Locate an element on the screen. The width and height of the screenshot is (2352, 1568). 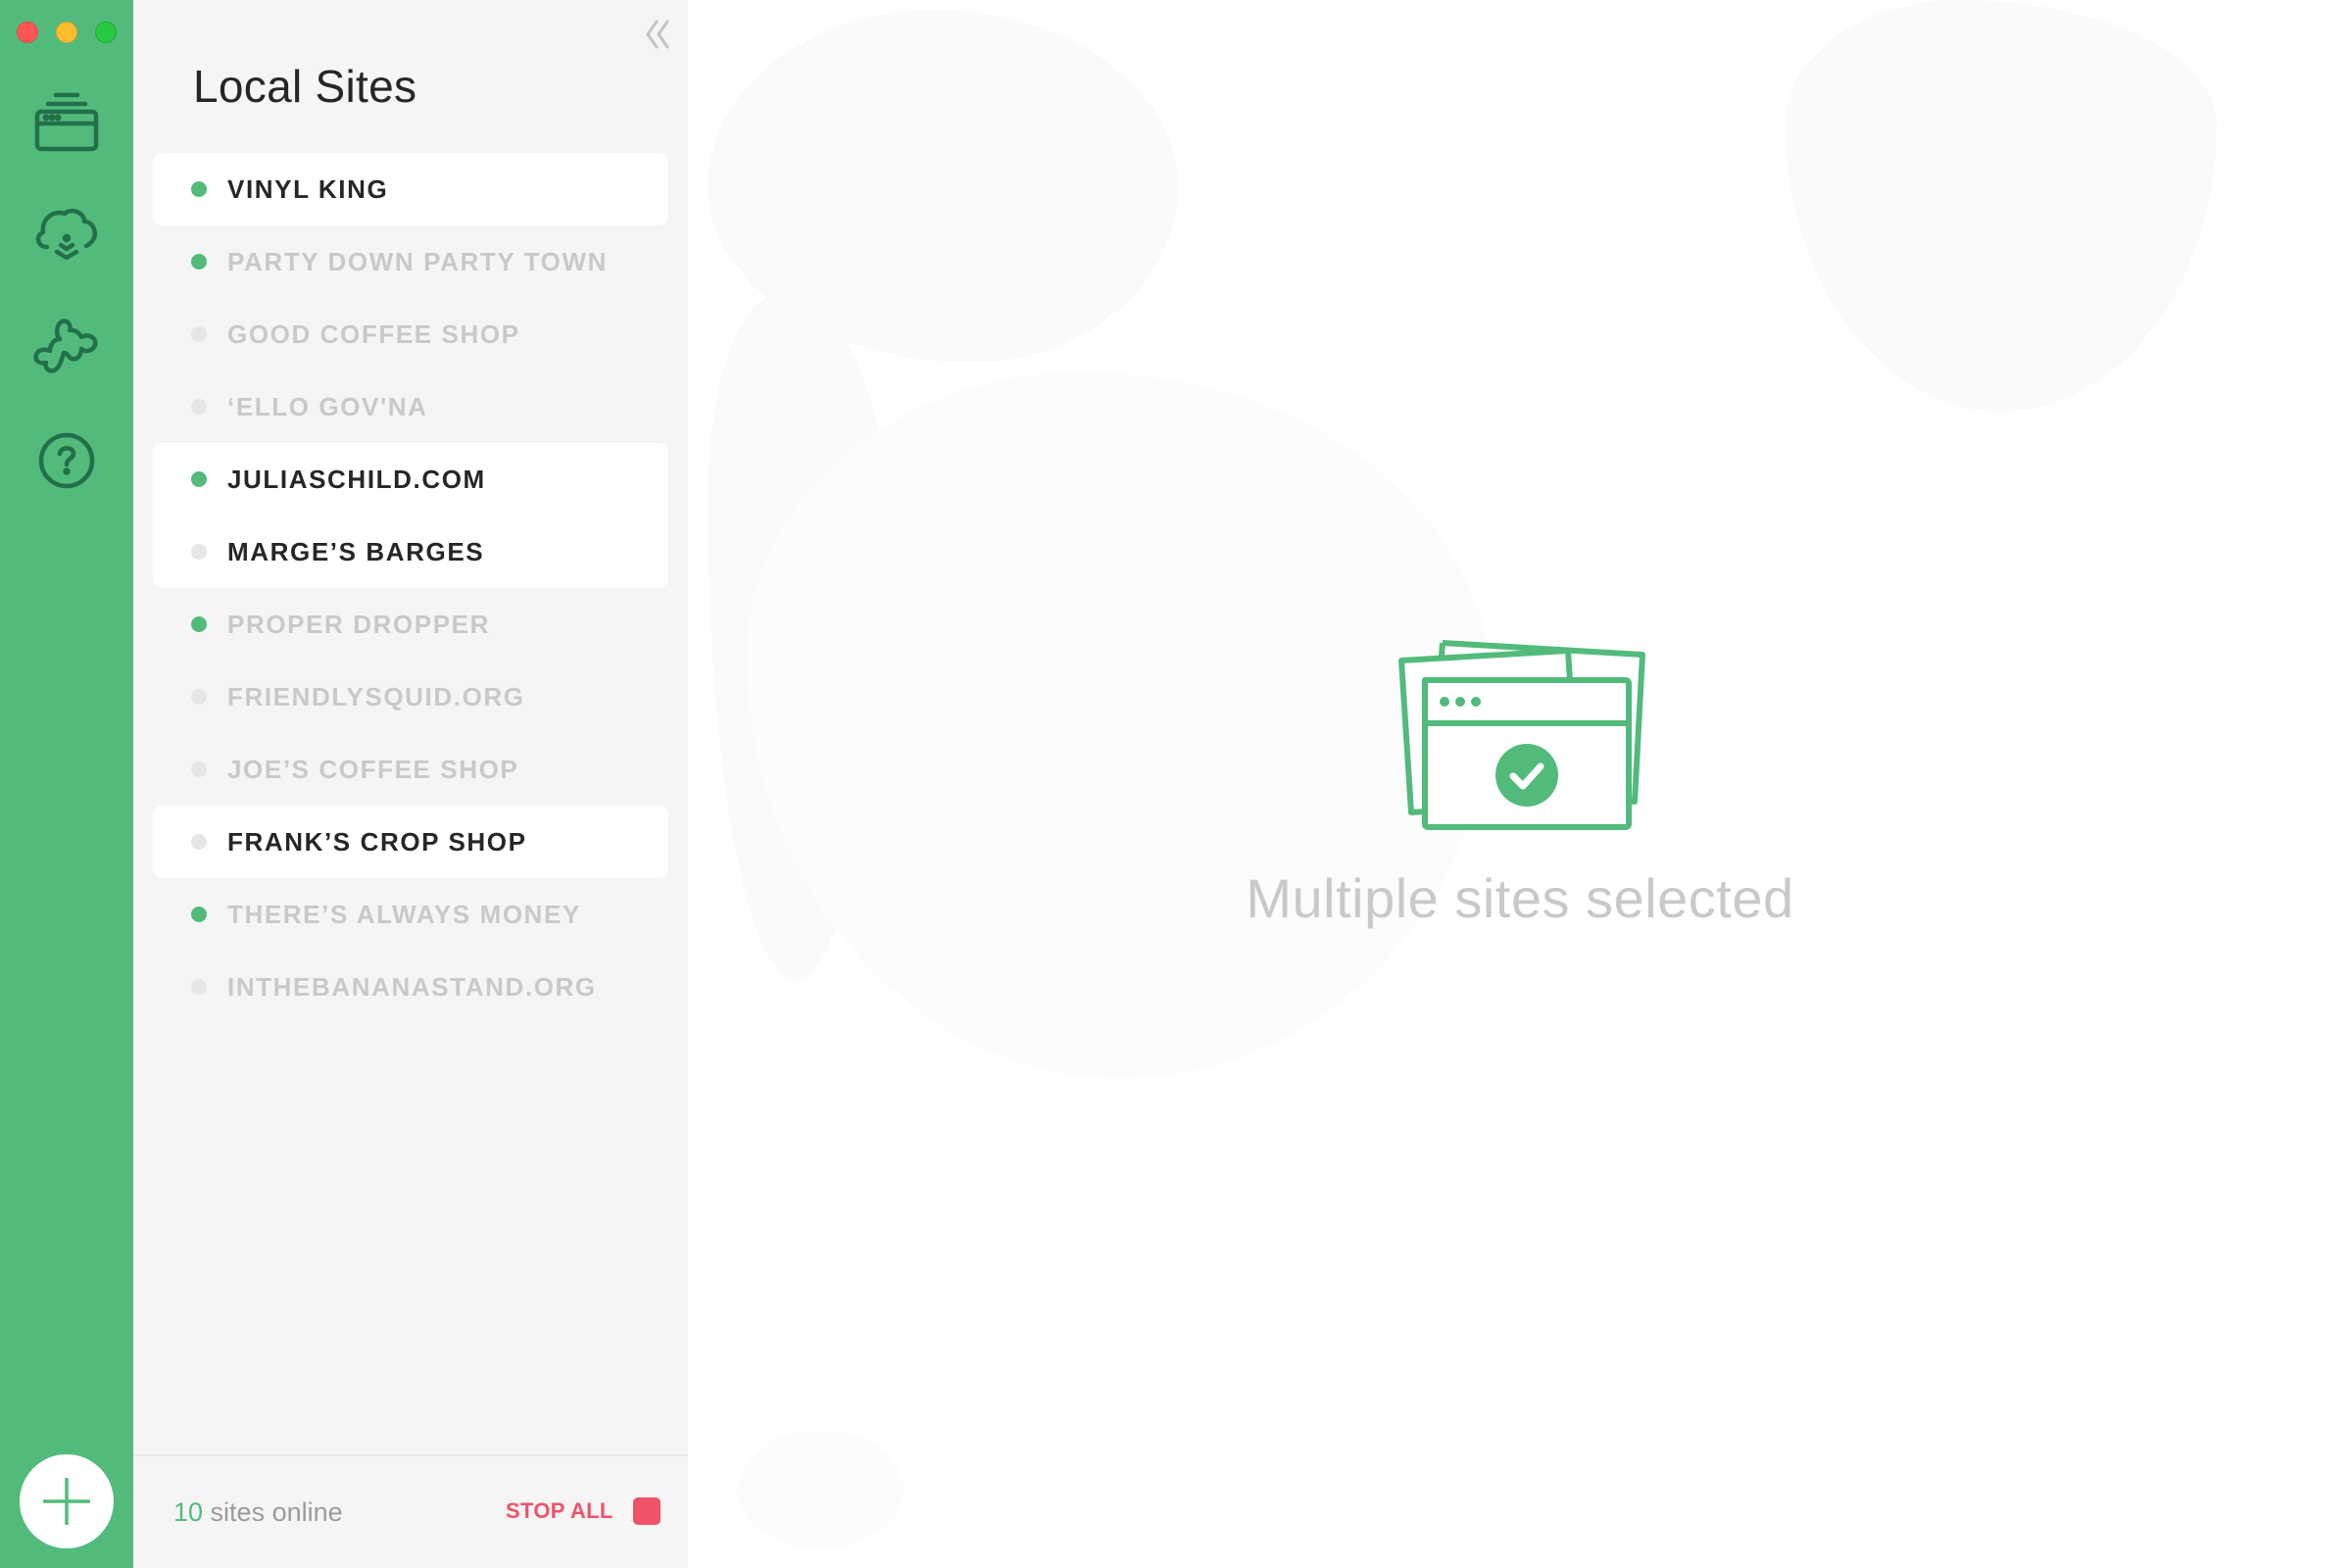
site-name: GOOD COFFEE SHOP is located at coordinates (373, 334).